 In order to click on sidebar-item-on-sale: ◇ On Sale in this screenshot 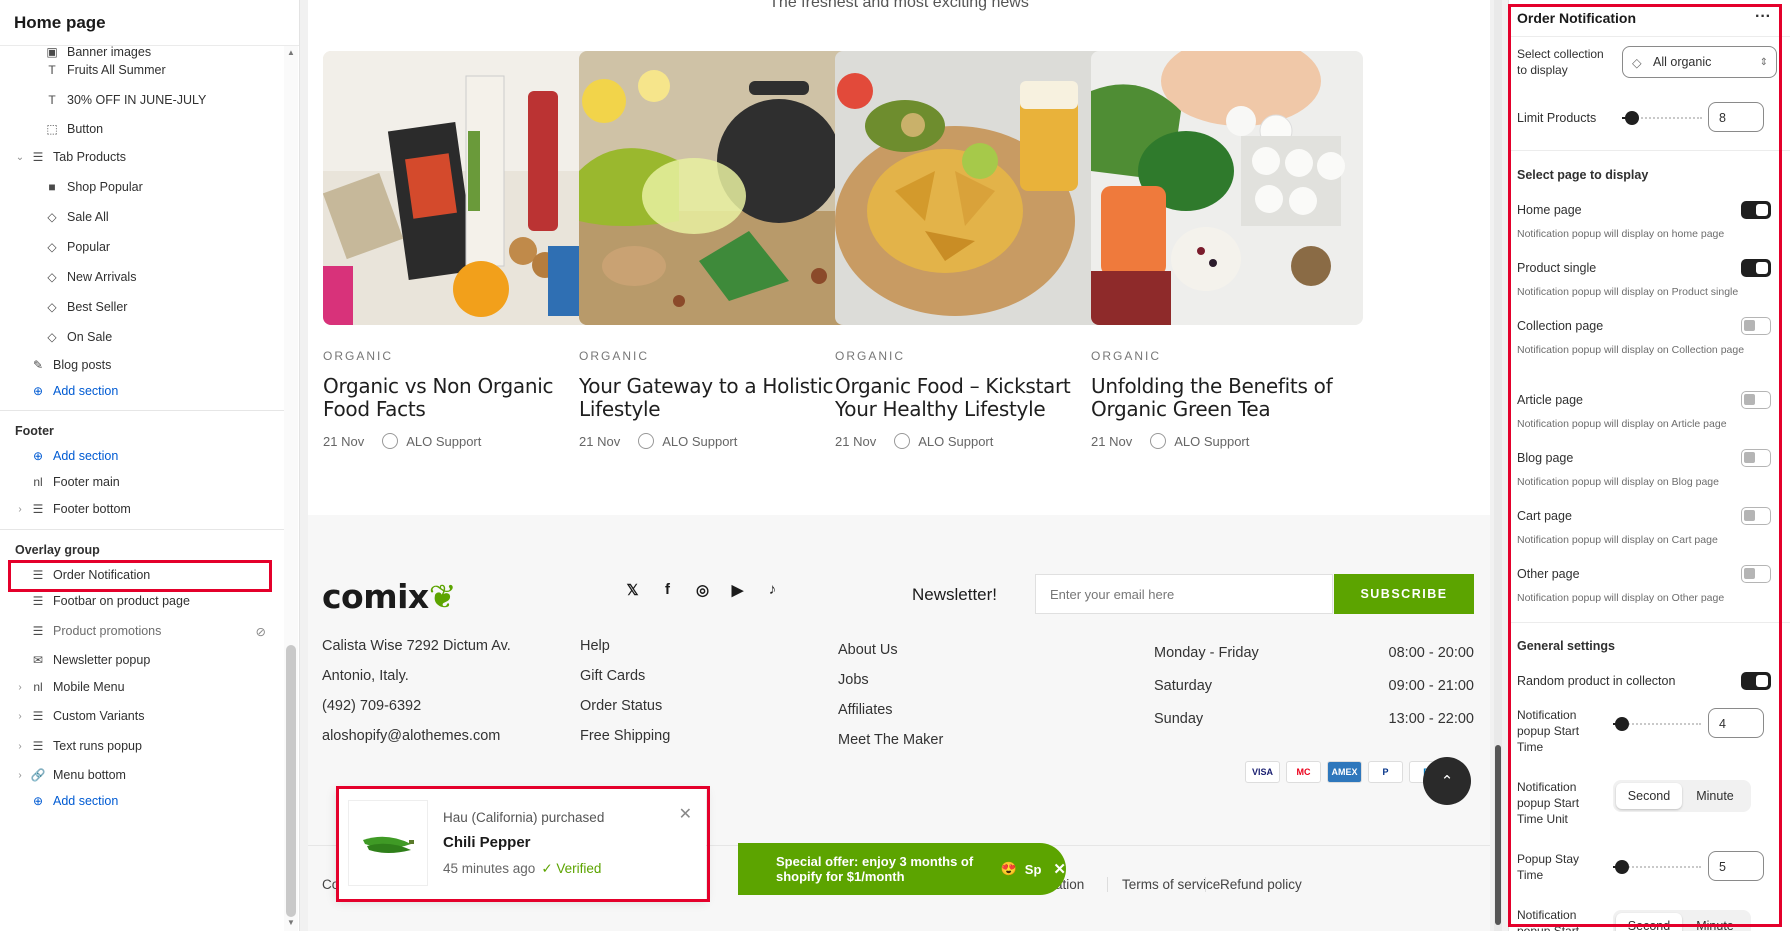, I will do `click(78, 337)`.